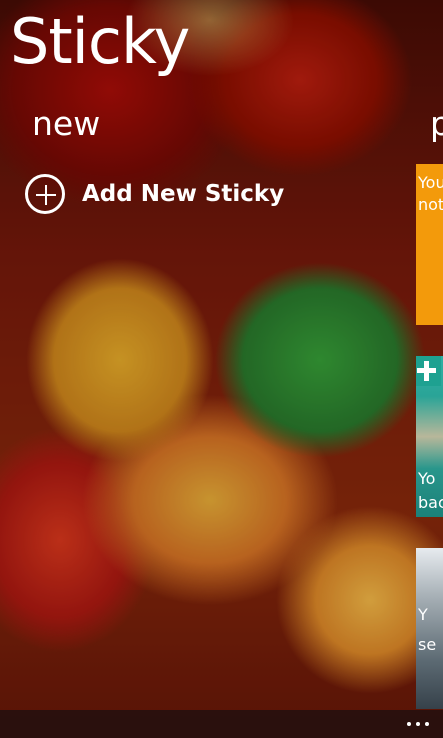 The width and height of the screenshot is (443, 738). What do you see at coordinates (423, 614) in the screenshot?
I see `sticky-tile-3-line1: Y` at bounding box center [423, 614].